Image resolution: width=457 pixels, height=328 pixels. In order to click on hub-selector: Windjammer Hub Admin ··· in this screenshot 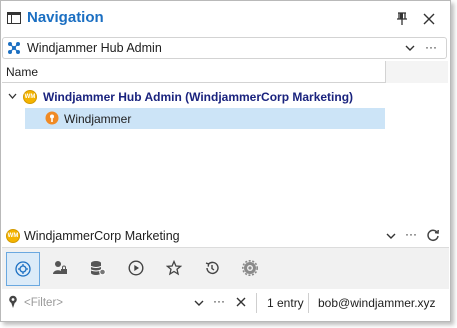, I will do `click(224, 48)`.